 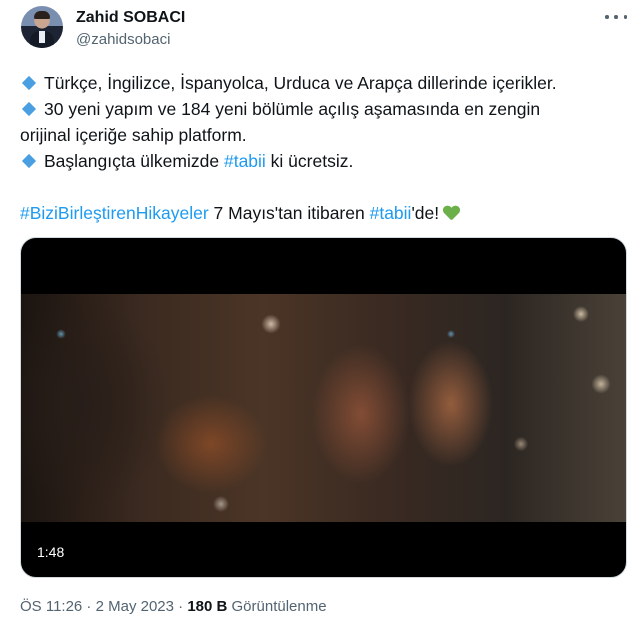 I want to click on author-handle: @zahidsobaci, so click(x=123, y=39).